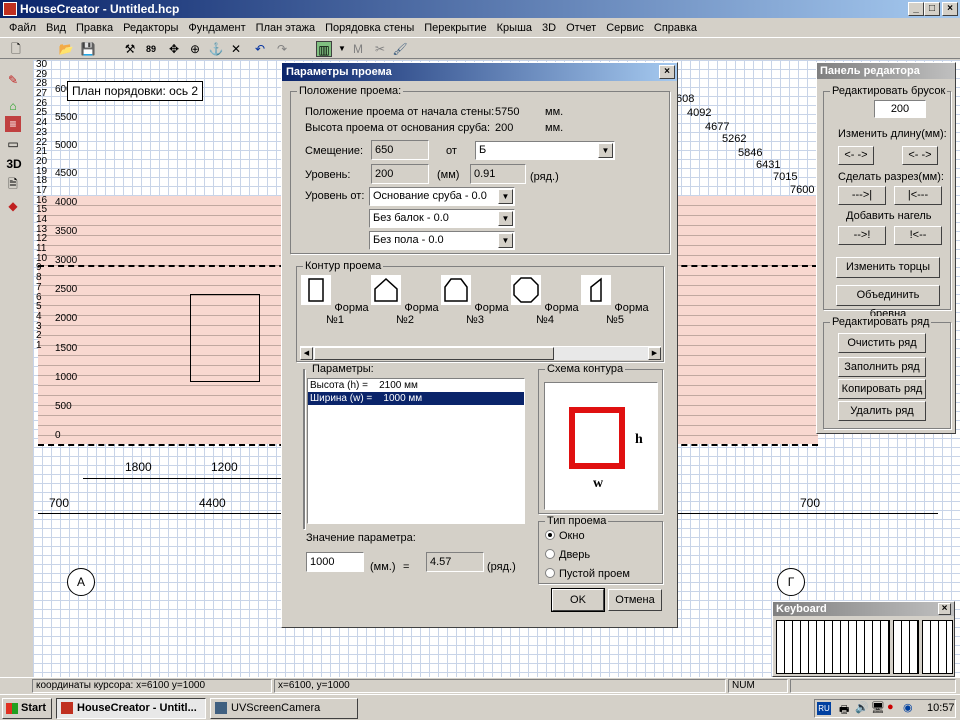 This screenshot has width=960, height=720. What do you see at coordinates (130, 49) in the screenshot?
I see `tools-icon: ⚒` at bounding box center [130, 49].